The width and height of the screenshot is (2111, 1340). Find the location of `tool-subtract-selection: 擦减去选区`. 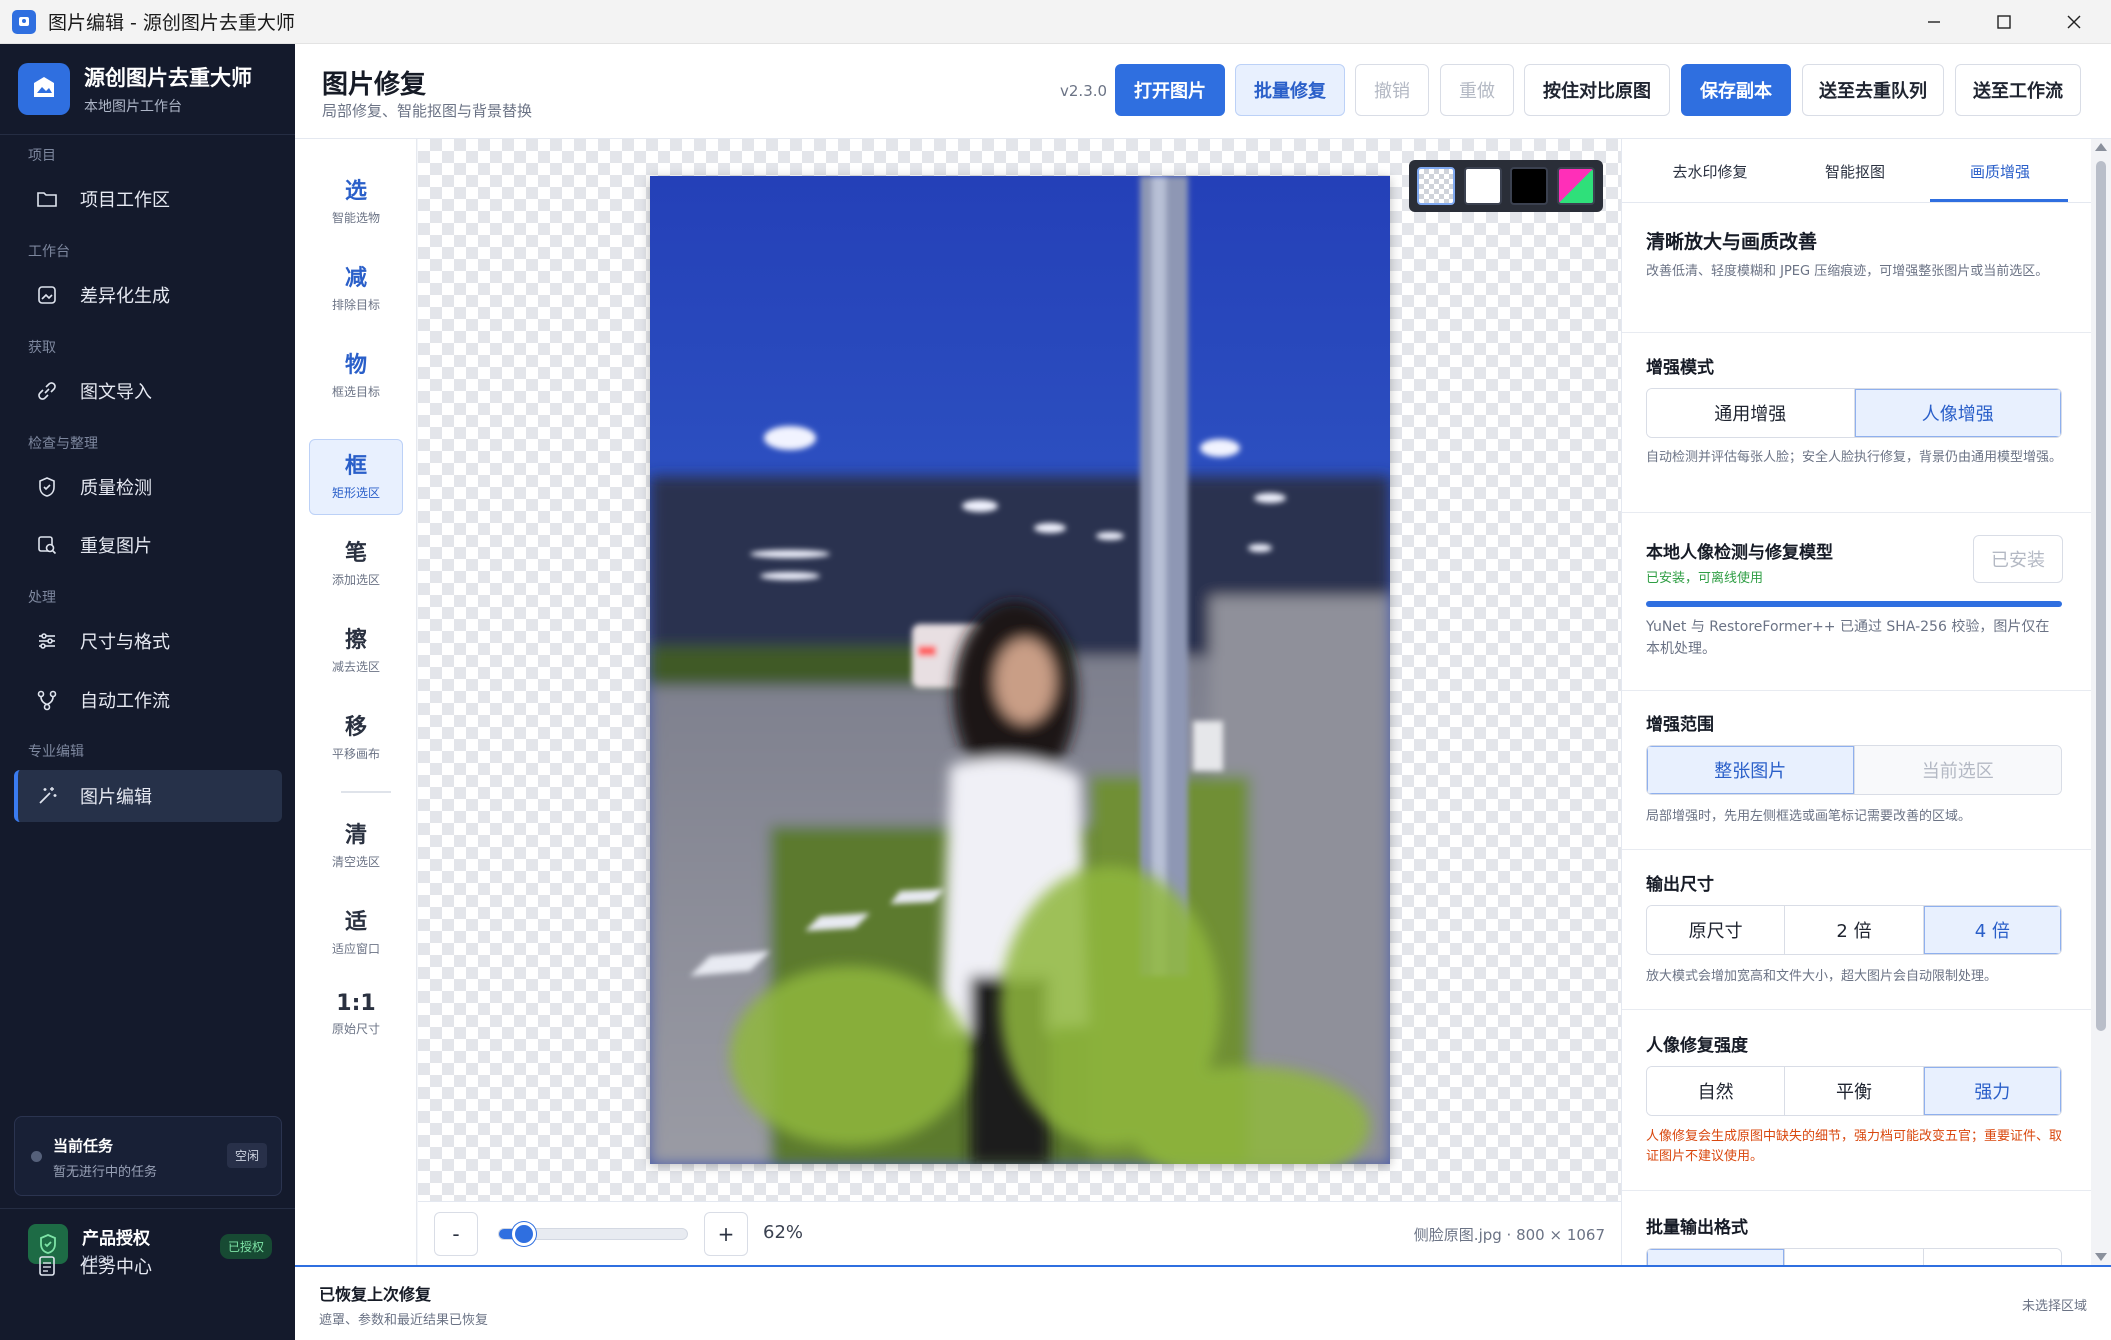

tool-subtract-selection: 擦减去选区 is located at coordinates (356, 651).